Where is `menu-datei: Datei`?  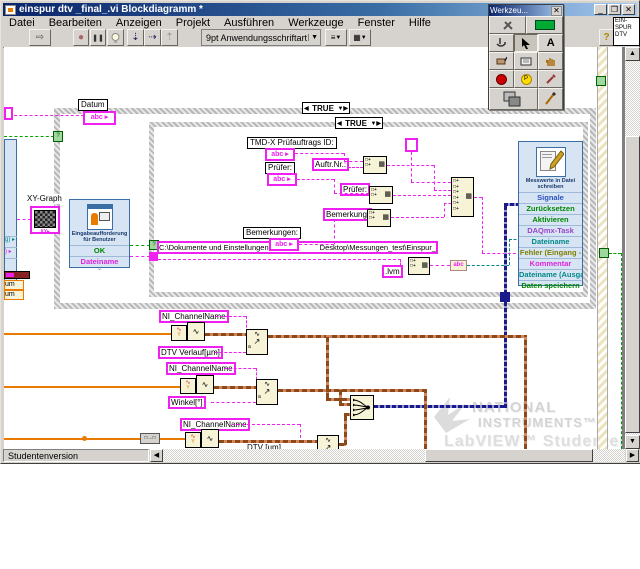 menu-datei: Datei is located at coordinates (22, 23).